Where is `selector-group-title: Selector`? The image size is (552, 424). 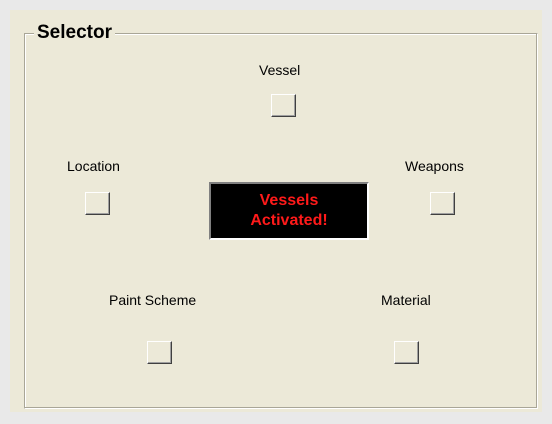
selector-group-title: Selector is located at coordinates (74, 33).